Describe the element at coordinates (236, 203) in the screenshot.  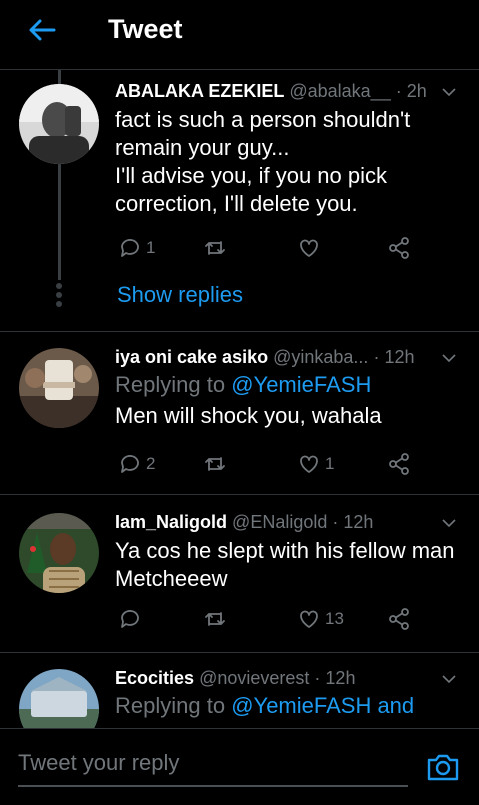
I see `tweet-text-line: correction, I'll delete you.` at that location.